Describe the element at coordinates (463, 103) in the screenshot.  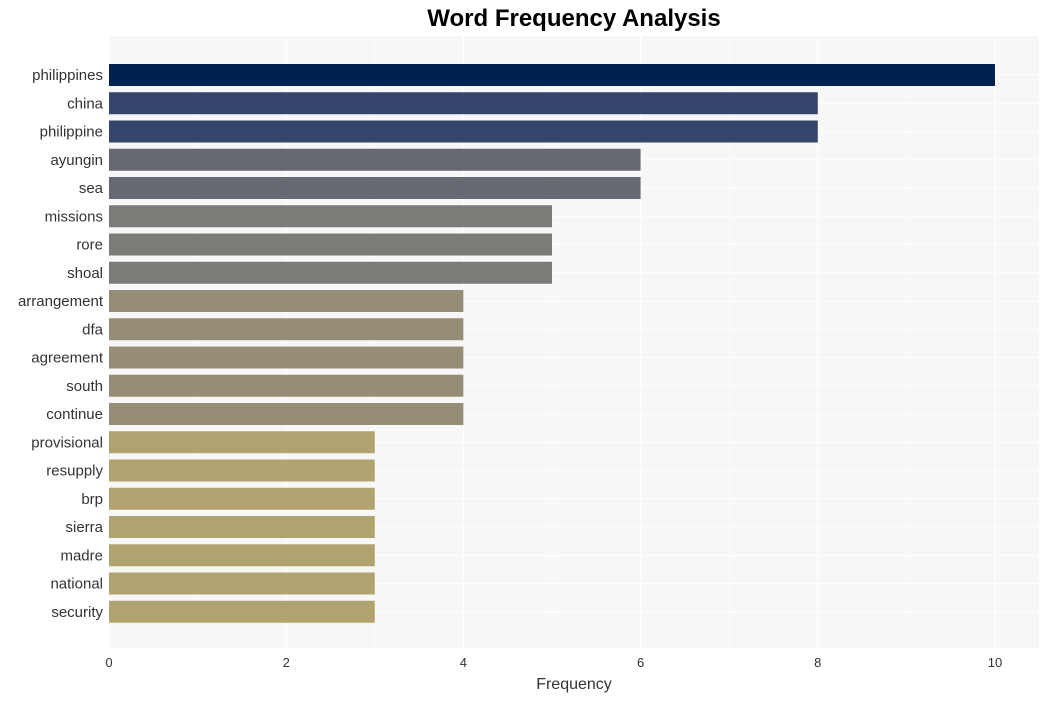
I see `bar-china` at that location.